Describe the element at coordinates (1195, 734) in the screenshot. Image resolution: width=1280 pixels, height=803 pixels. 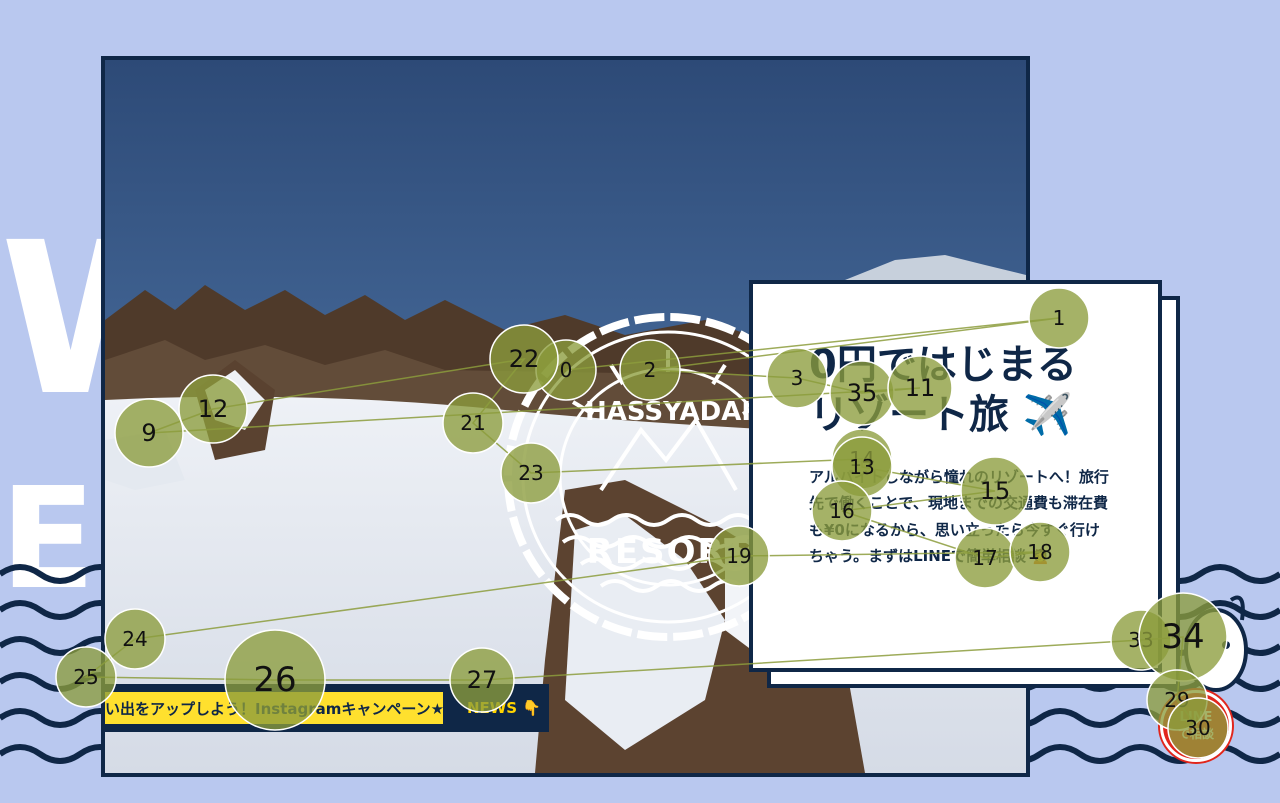
I see `line-consult-bottom: で相談` at that location.